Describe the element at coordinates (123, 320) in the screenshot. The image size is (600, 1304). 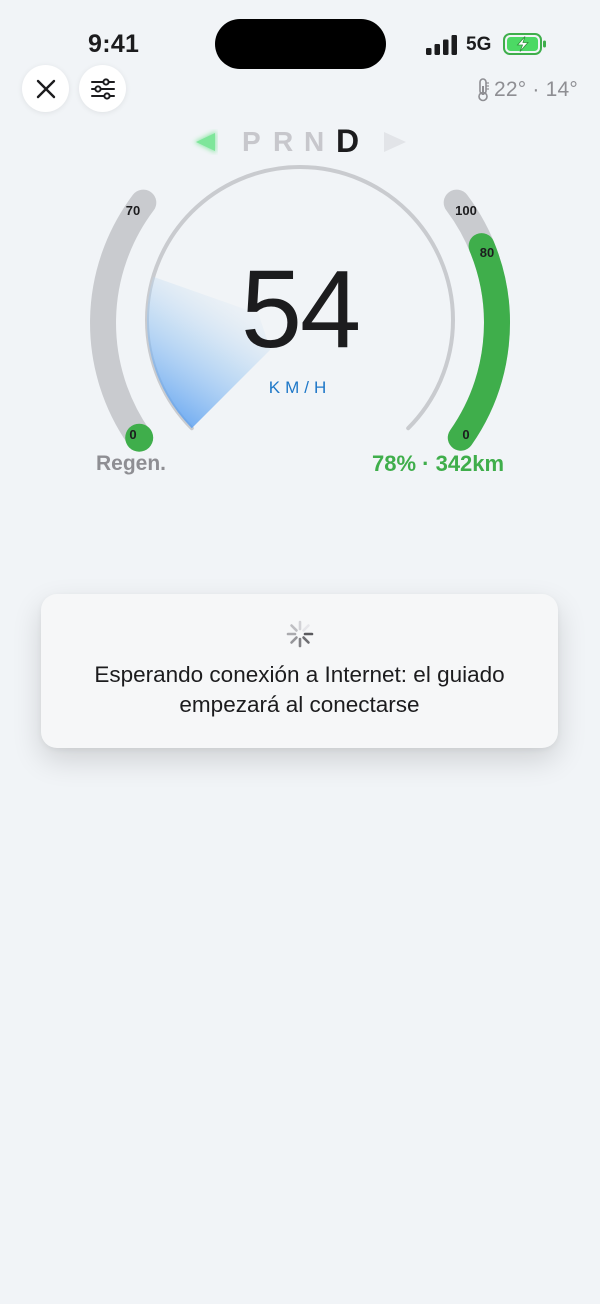
I see `regen-track` at that location.